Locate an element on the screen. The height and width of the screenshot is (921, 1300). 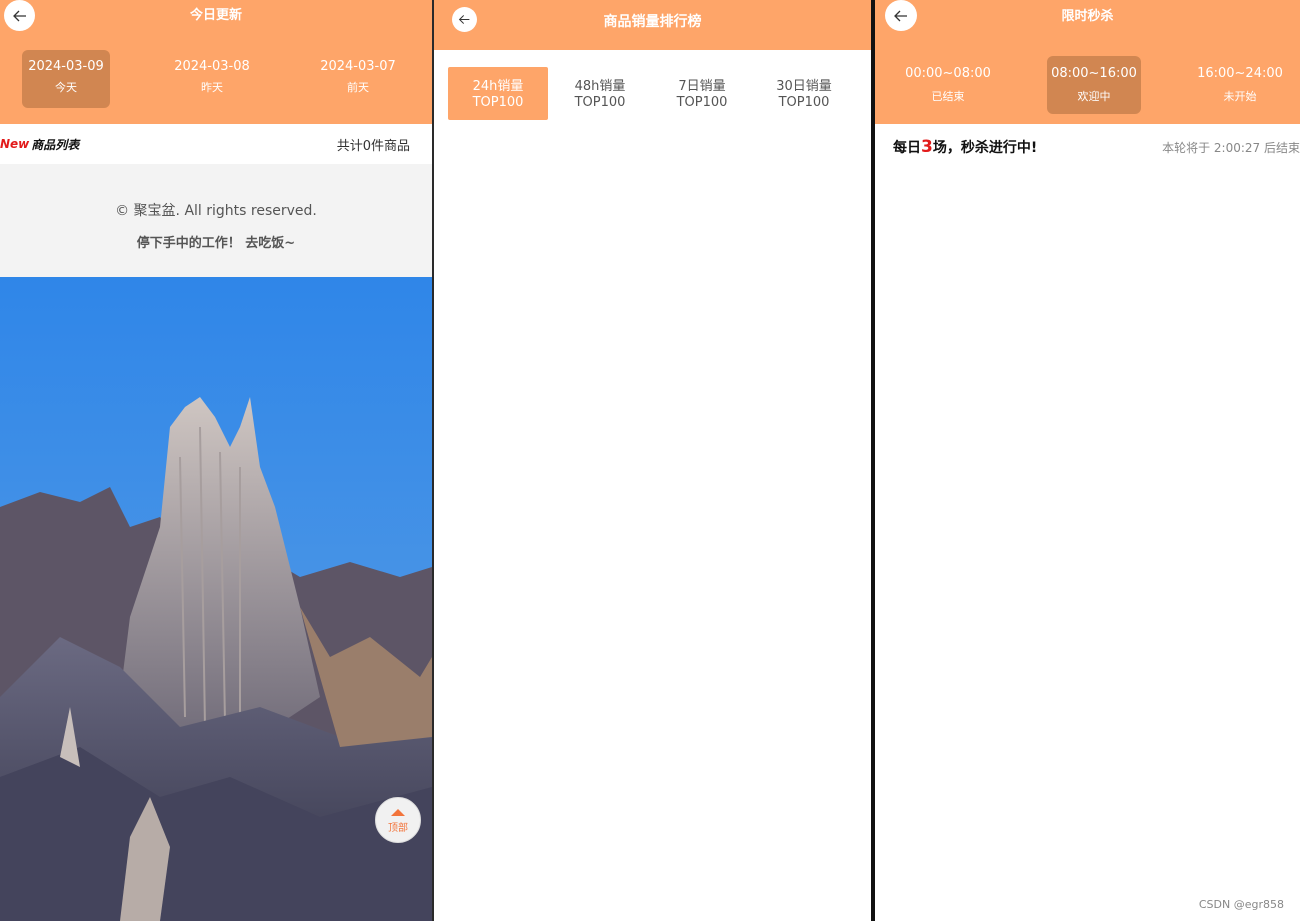
date-tab-date: 2024-03-08 is located at coordinates (212, 66).